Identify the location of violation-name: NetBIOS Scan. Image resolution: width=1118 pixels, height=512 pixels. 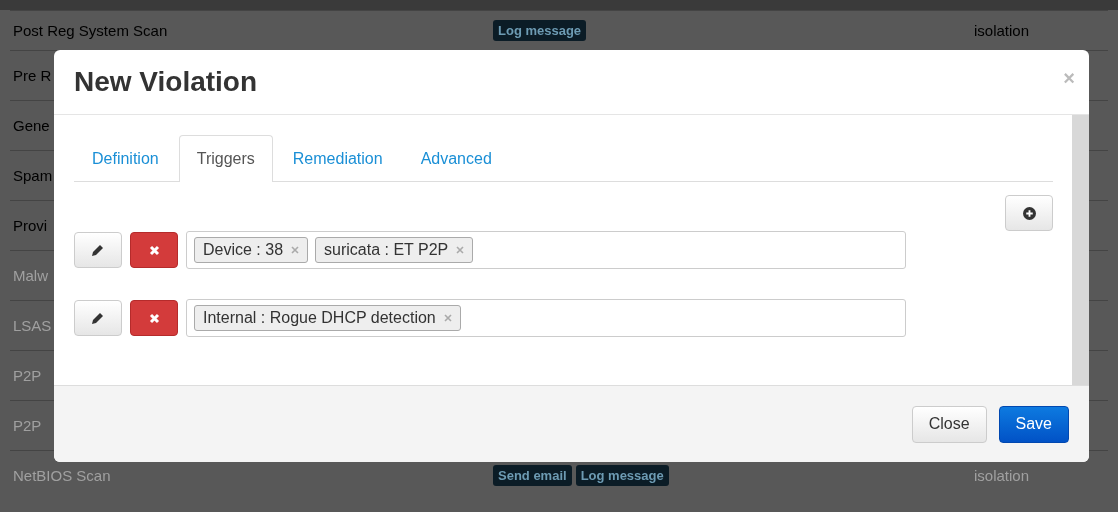
(62, 475).